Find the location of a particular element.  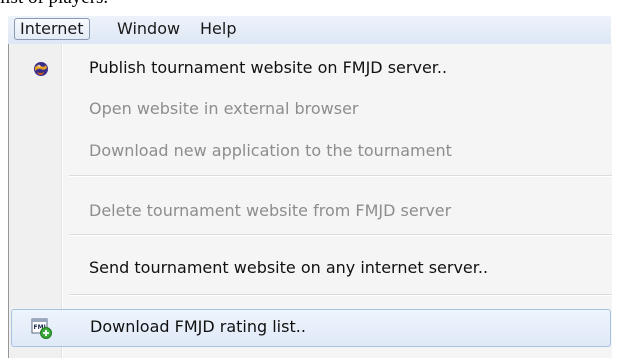

menu-item-open-website: Open website in external browser is located at coordinates (311, 110).